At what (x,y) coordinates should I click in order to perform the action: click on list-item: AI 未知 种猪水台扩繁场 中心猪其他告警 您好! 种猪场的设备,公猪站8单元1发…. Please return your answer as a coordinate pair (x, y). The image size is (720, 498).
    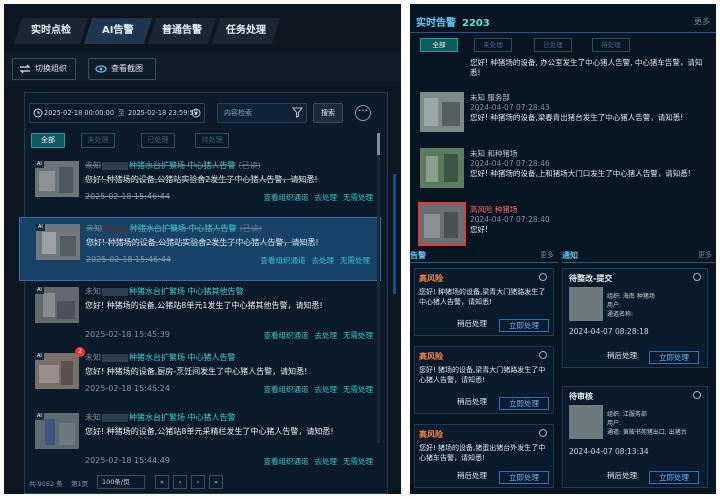
    Looking at the image, I should click on (201, 313).